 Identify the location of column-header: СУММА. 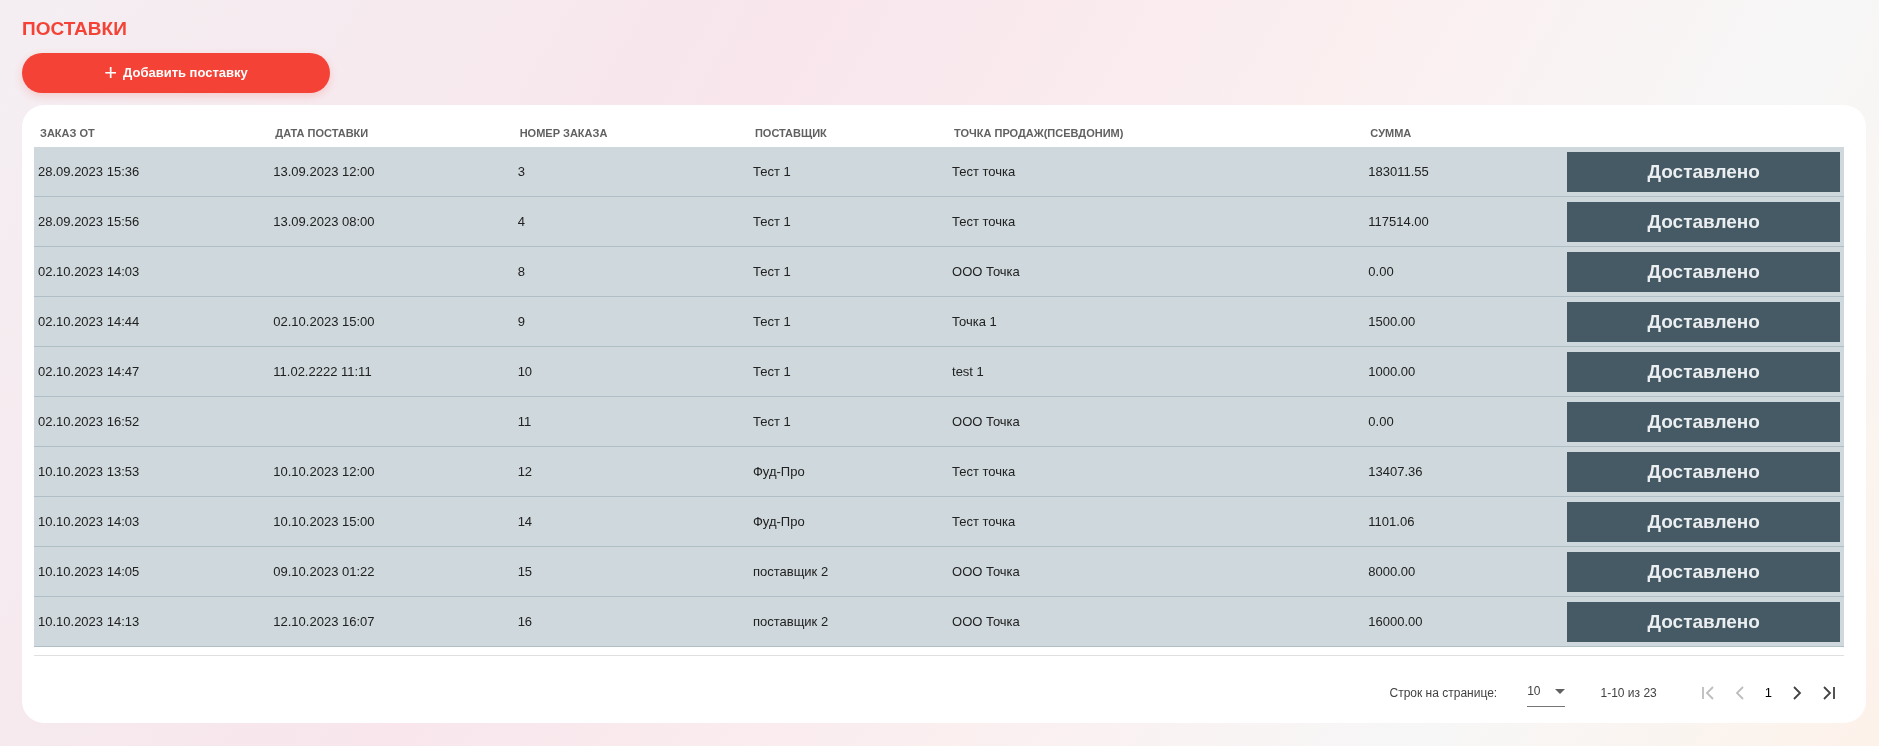
(1391, 133).